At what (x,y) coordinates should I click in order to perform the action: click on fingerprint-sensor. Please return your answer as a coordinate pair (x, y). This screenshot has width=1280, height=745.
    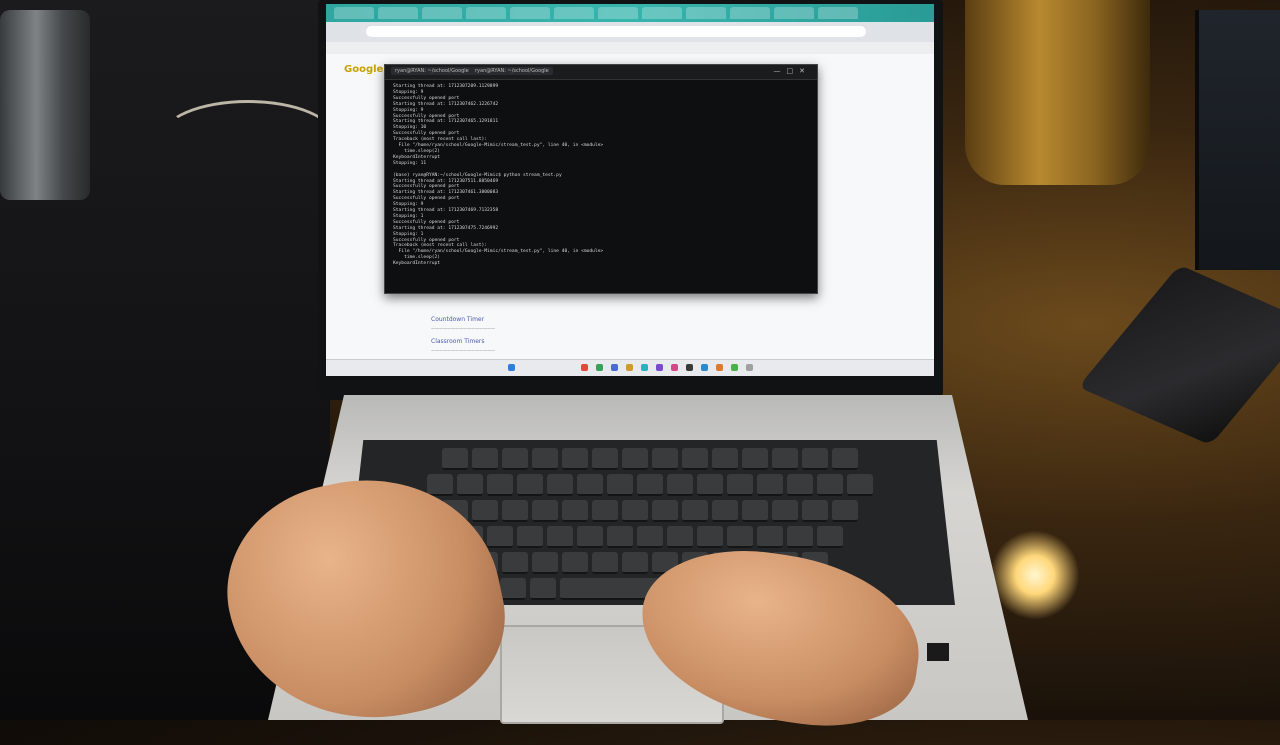
    Looking at the image, I should click on (938, 652).